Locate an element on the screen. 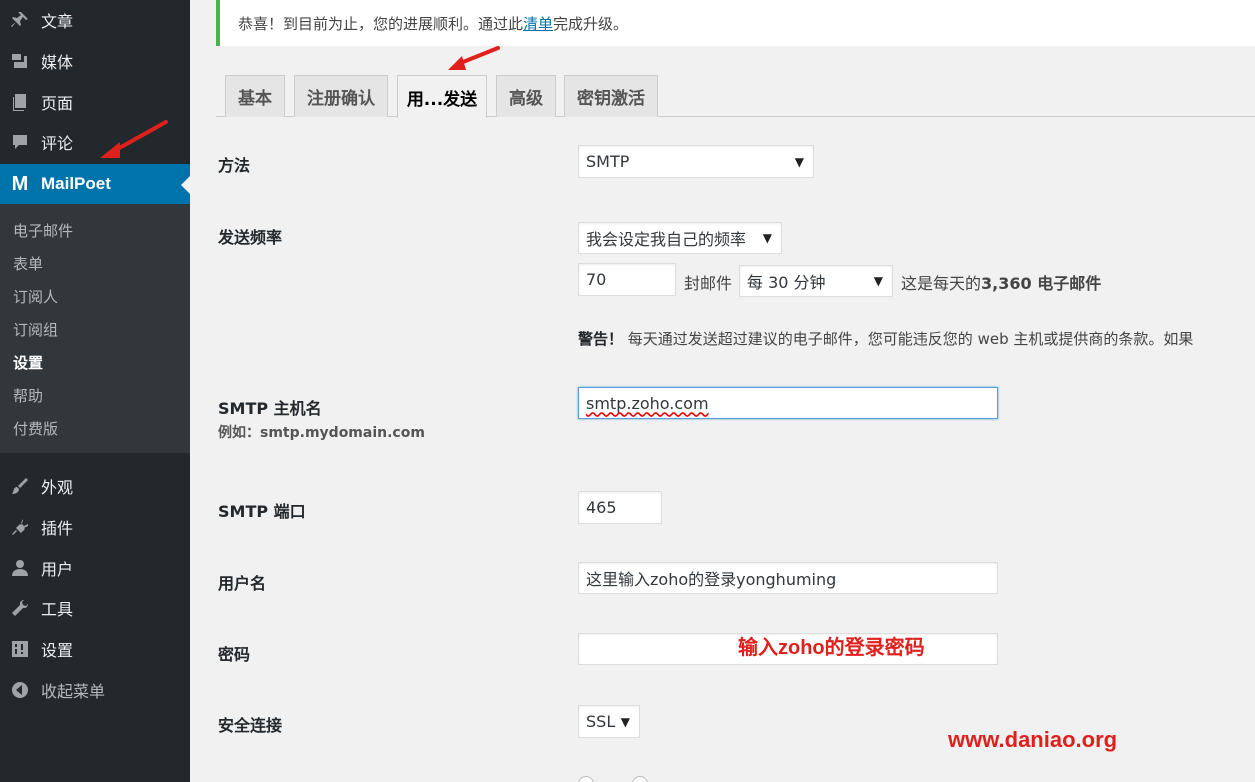  frequency-select: 我会设定我自己的频率 is located at coordinates (680, 238).